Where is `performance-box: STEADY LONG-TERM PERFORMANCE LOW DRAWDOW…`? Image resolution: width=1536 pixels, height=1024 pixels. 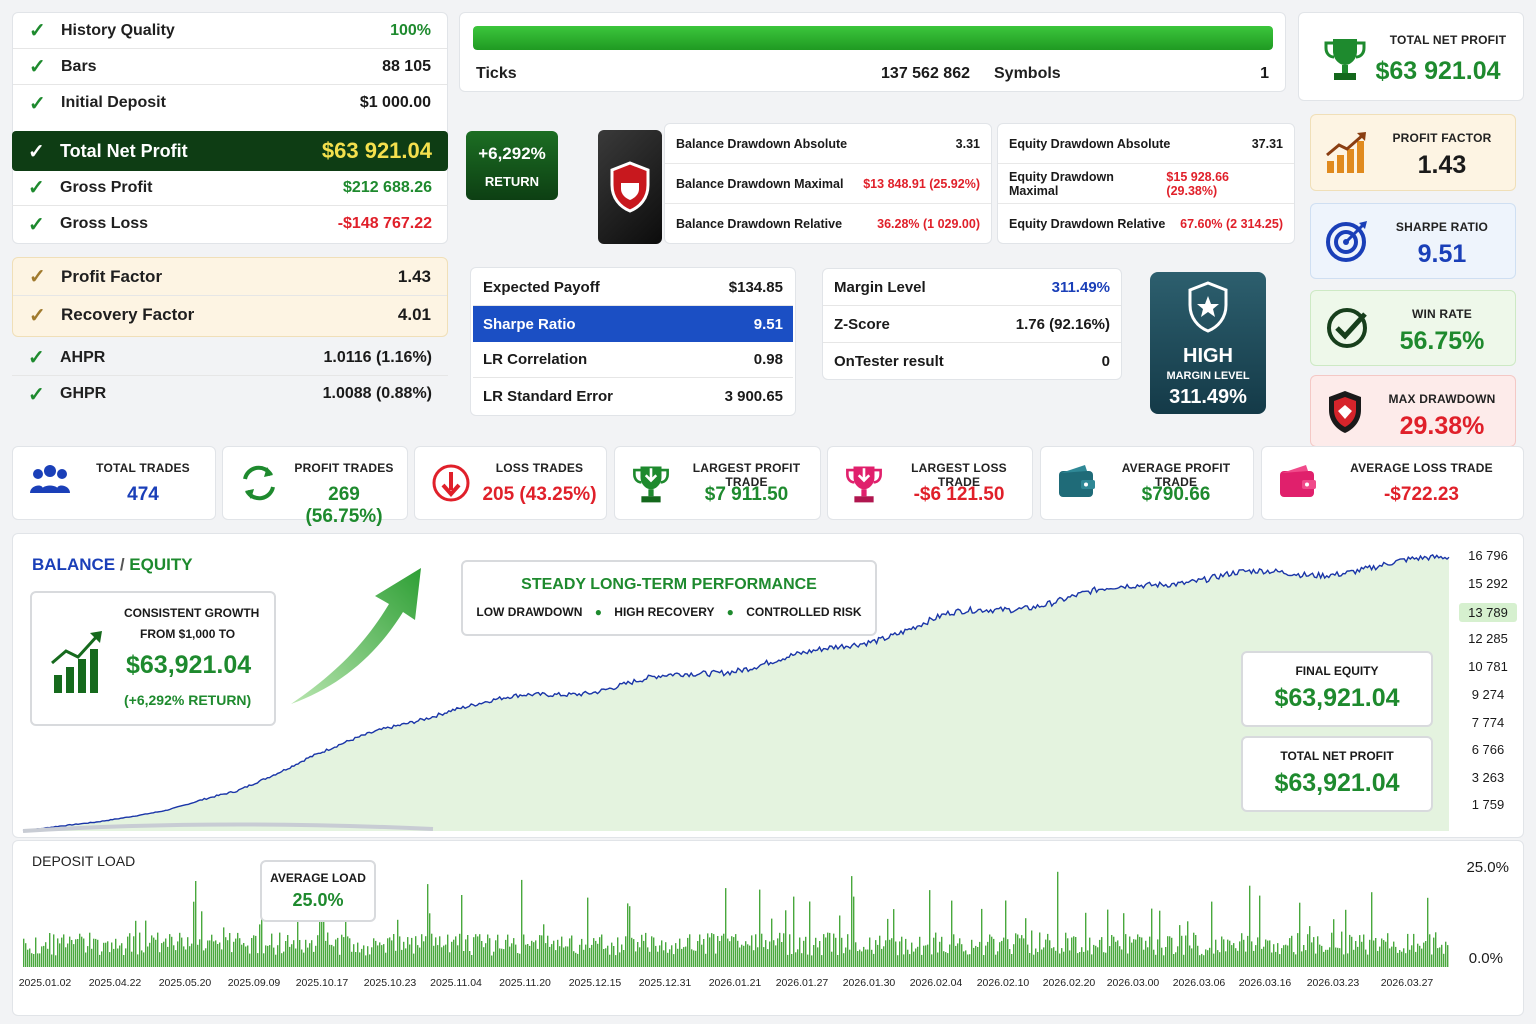 performance-box: STEADY LONG-TERM PERFORMANCE LOW DRAWDOW… is located at coordinates (669, 598).